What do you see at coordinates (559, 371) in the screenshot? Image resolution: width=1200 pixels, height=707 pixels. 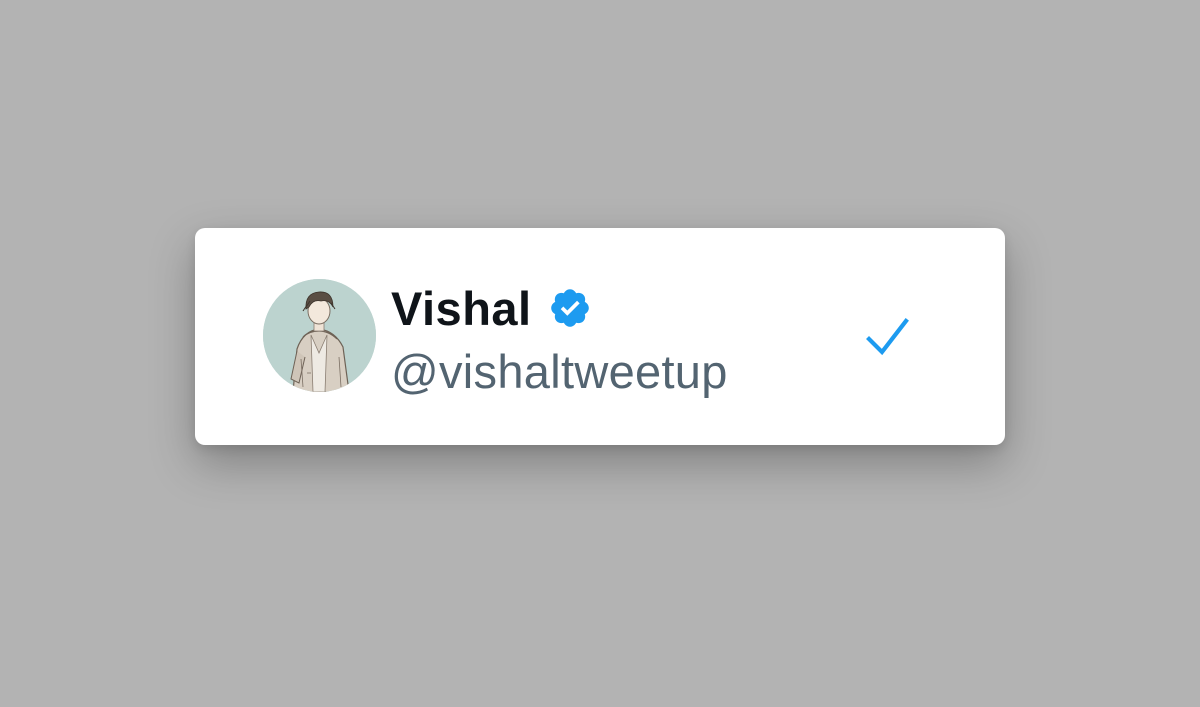 I see `username-handle: @vishaltweetup` at bounding box center [559, 371].